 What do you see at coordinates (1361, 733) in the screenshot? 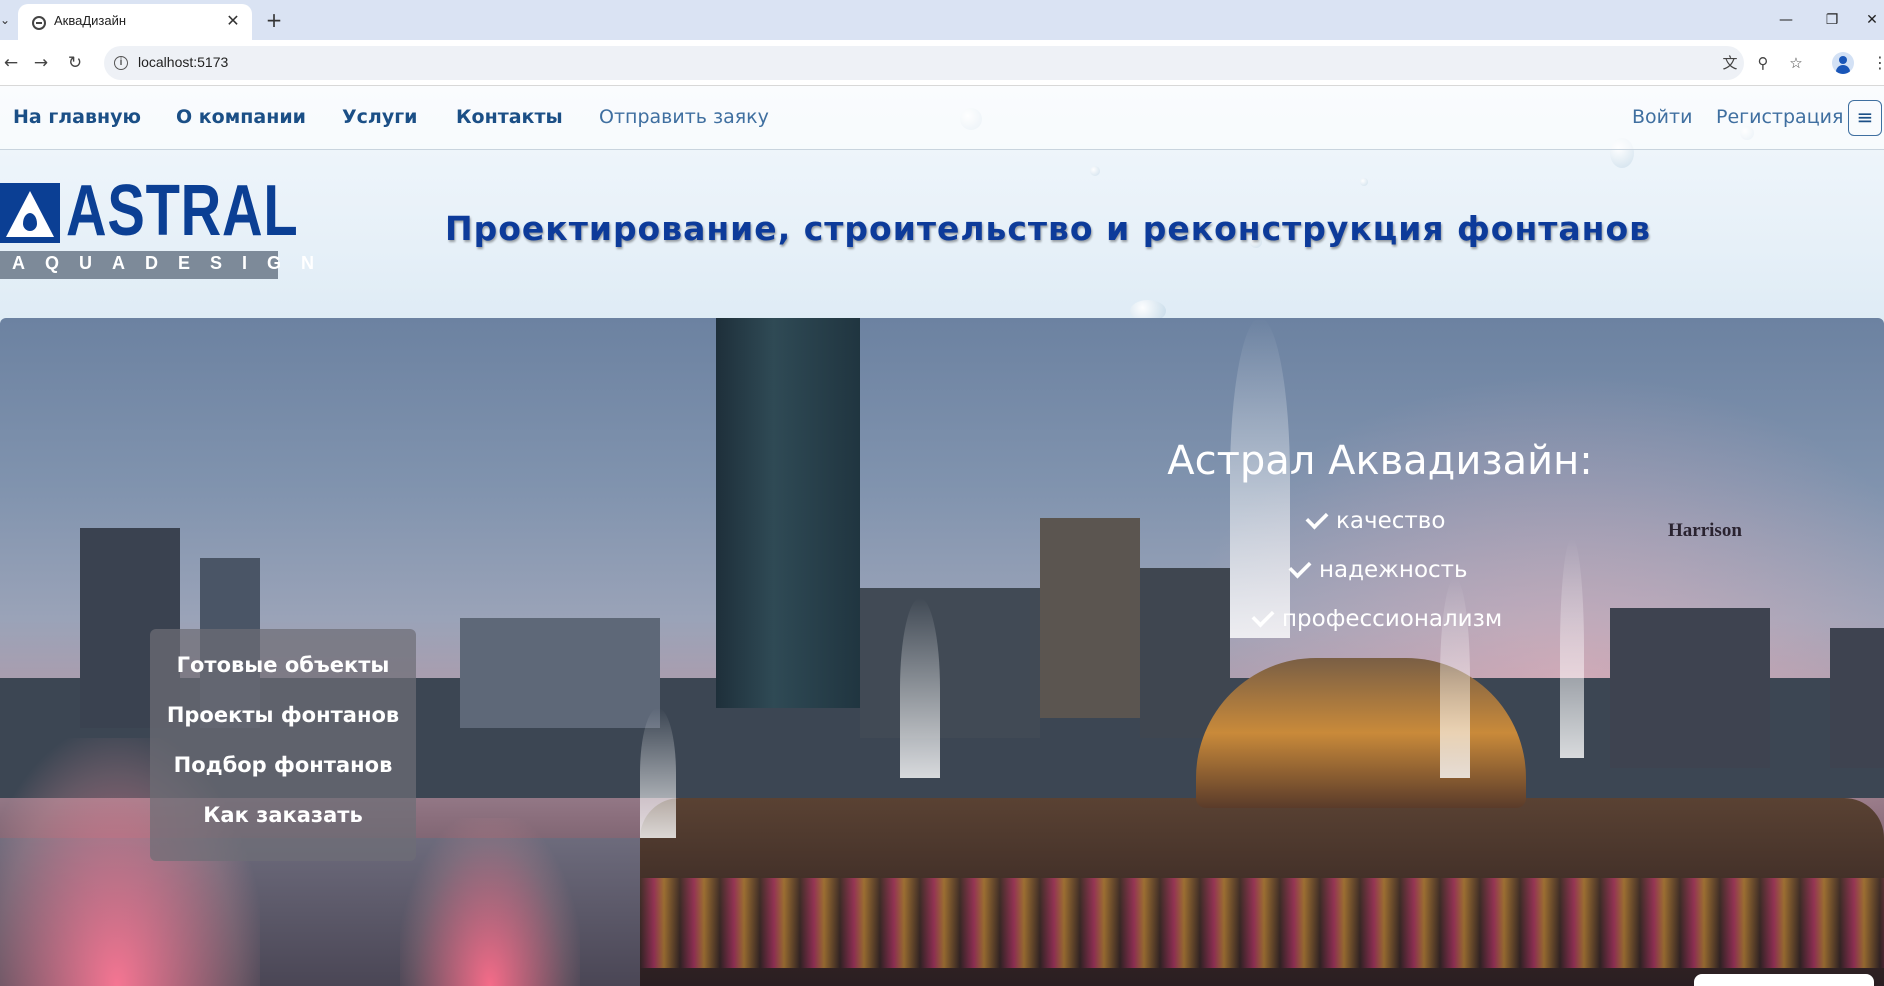
I see `fountain-bowl` at bounding box center [1361, 733].